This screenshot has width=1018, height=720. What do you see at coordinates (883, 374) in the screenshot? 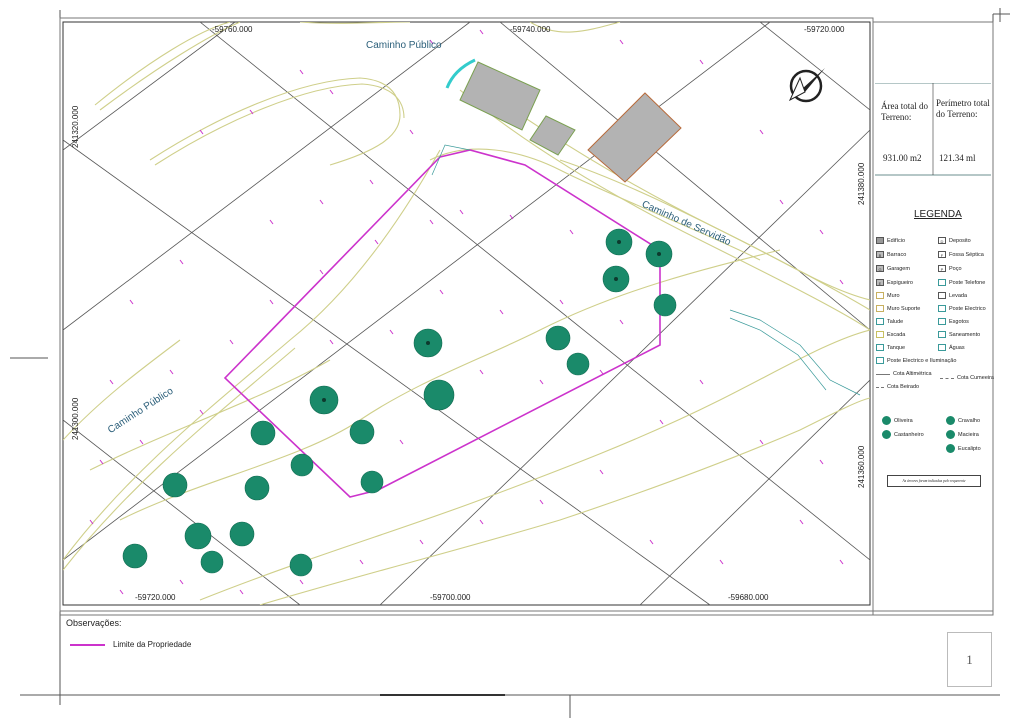
I see `elevation-line-icon` at bounding box center [883, 374].